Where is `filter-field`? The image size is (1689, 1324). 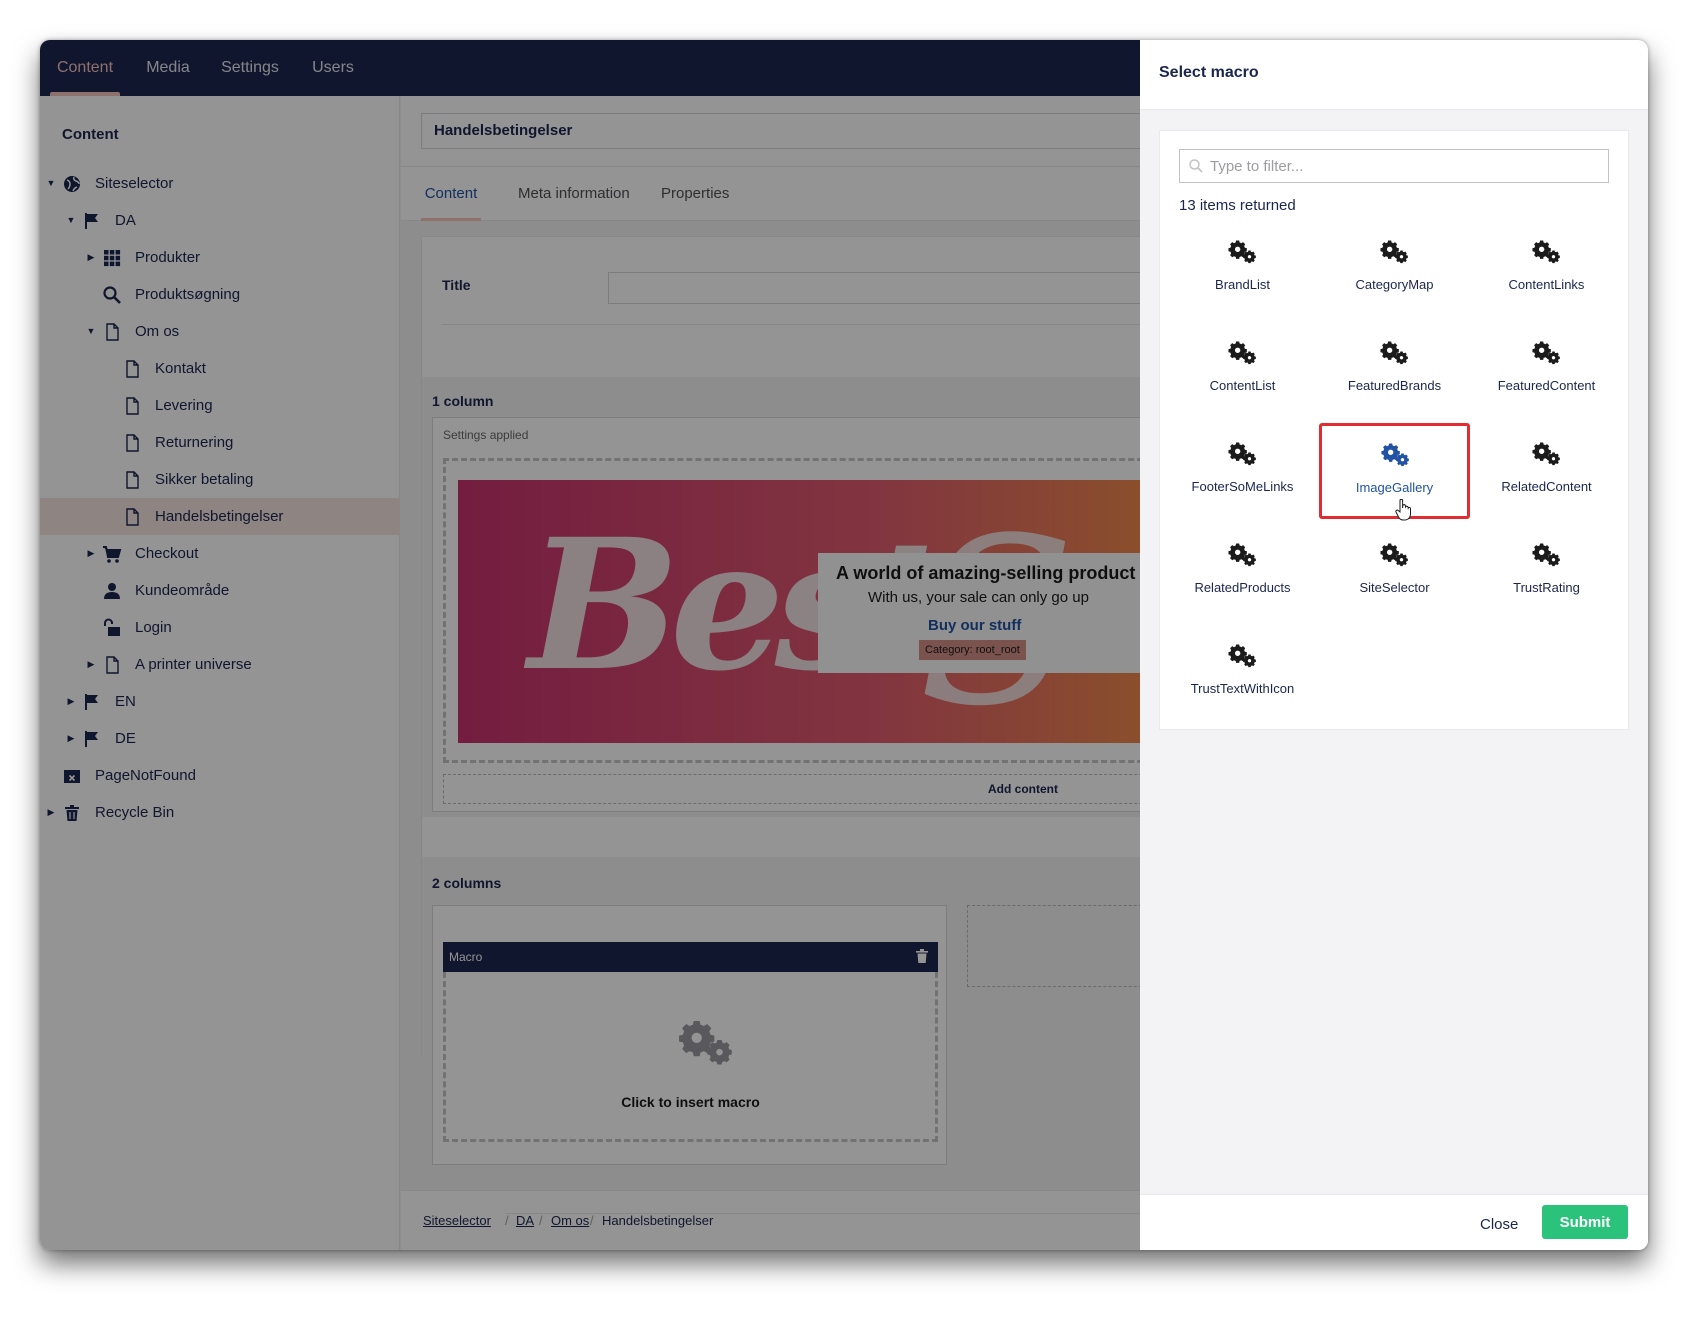 filter-field is located at coordinates (1394, 166).